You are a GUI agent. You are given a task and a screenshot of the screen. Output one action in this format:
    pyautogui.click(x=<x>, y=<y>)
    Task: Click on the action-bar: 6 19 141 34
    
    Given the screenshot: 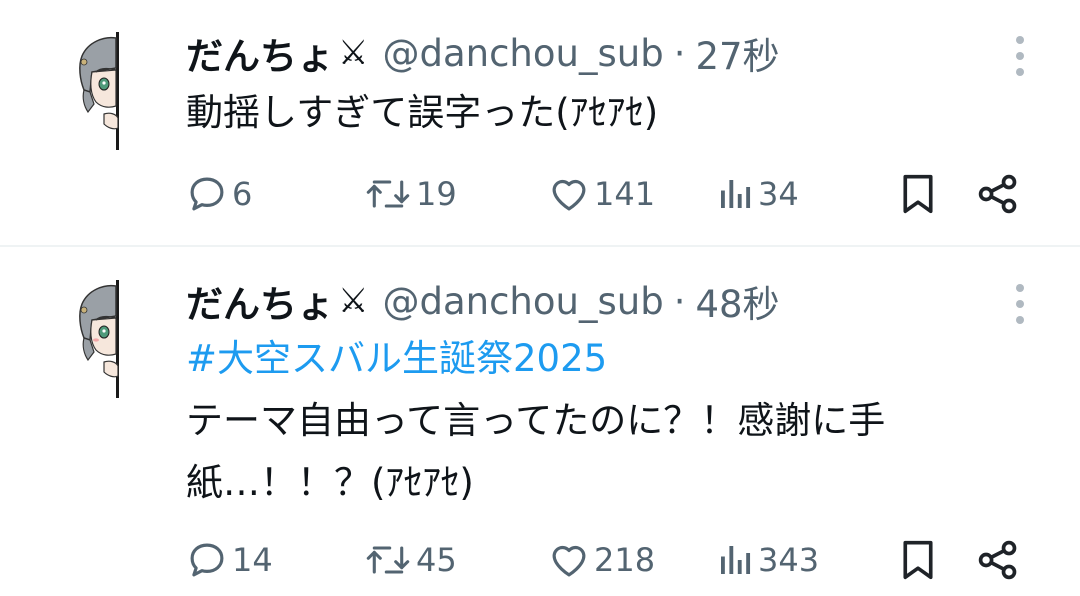 What is the action you would take?
    pyautogui.click(x=616, y=194)
    